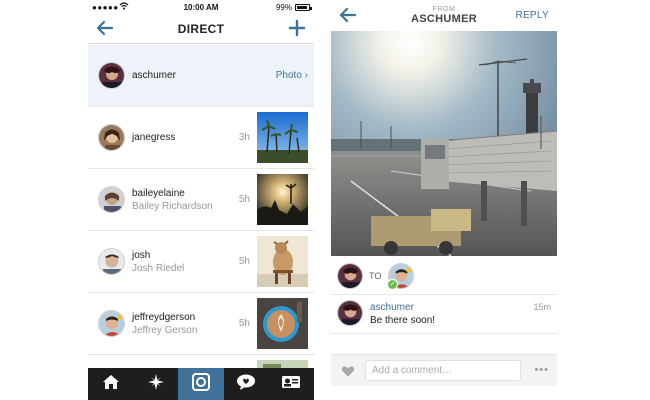  Describe the element at coordinates (403, 320) in the screenshot. I see `comment-text: Be there soon!` at that location.